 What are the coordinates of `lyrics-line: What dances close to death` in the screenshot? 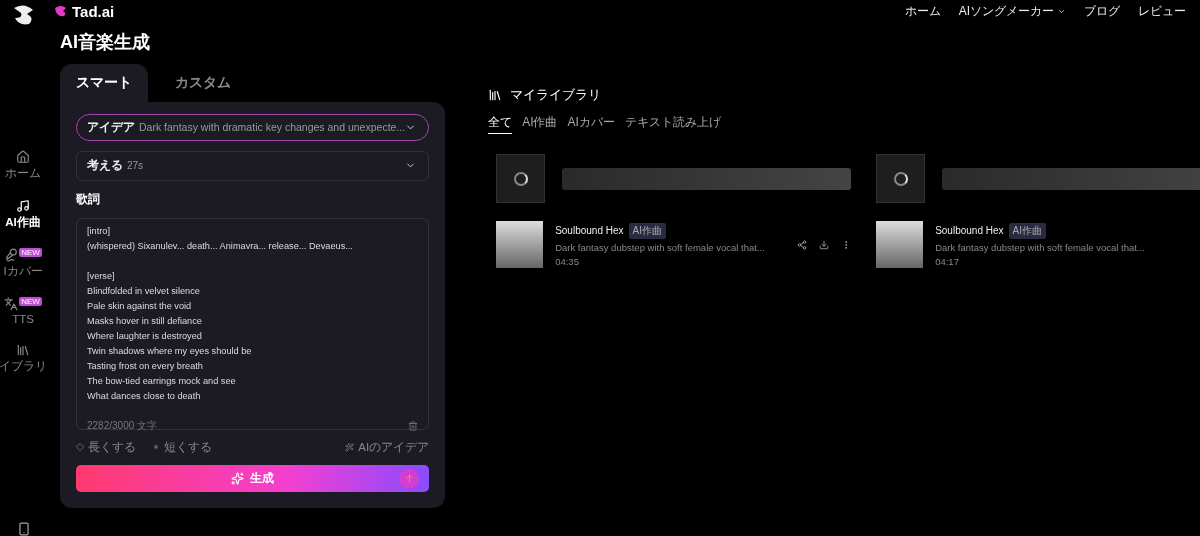 It's located at (144, 396).